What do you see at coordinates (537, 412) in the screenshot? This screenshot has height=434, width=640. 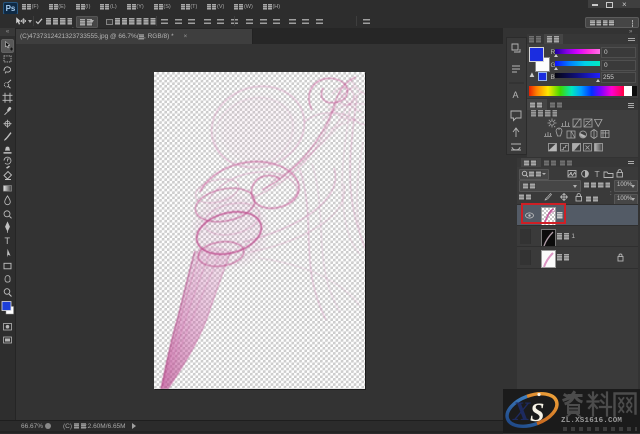 I see `svg-text: S` at bounding box center [537, 412].